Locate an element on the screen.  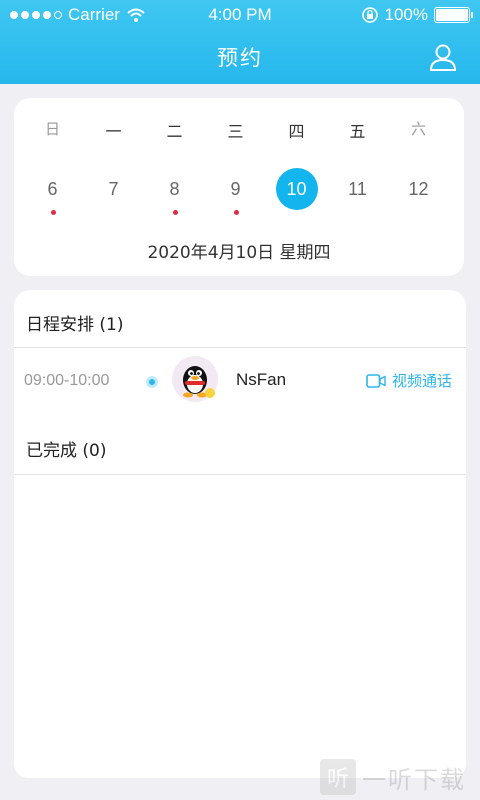
watermark-text: 一听下载 is located at coordinates (414, 779).